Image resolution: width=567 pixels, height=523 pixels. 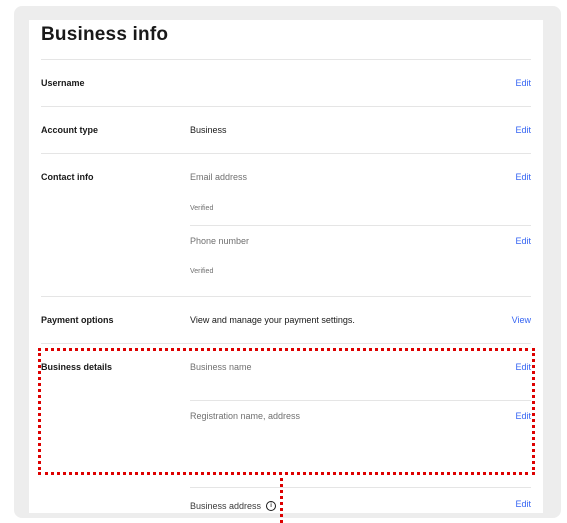 I want to click on highlight-connector-line, so click(x=281, y=500).